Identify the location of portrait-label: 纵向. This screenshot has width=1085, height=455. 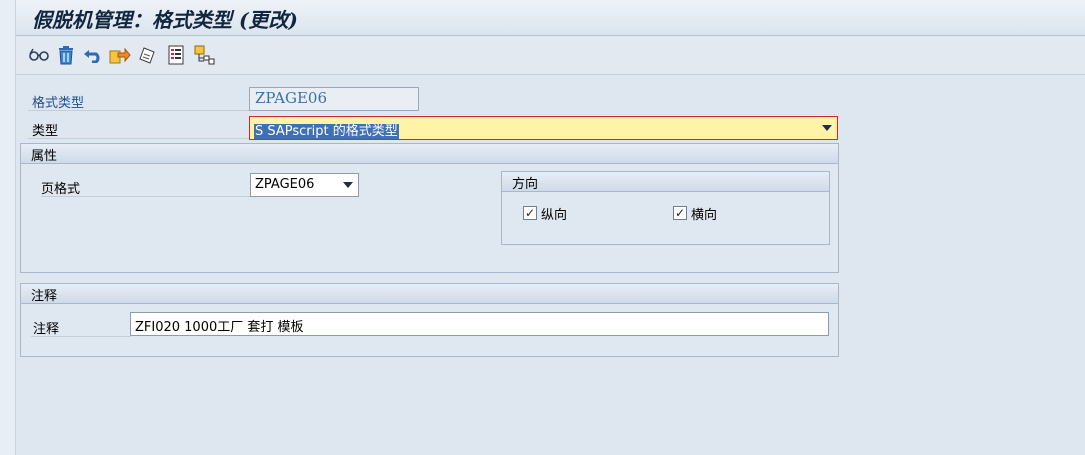
(554, 215).